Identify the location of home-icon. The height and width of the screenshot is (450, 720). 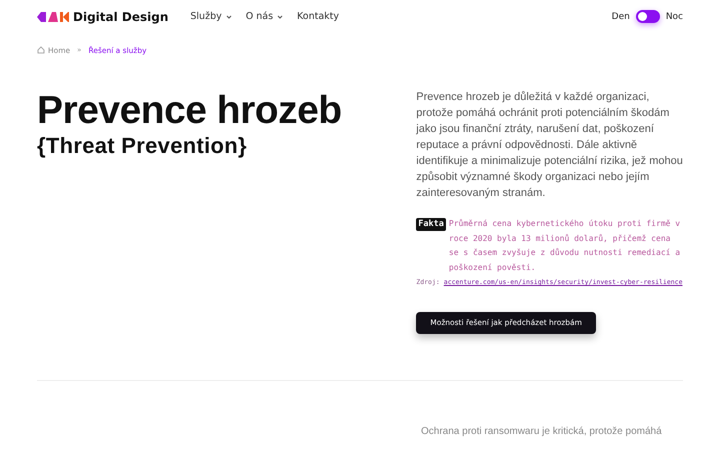
(41, 50).